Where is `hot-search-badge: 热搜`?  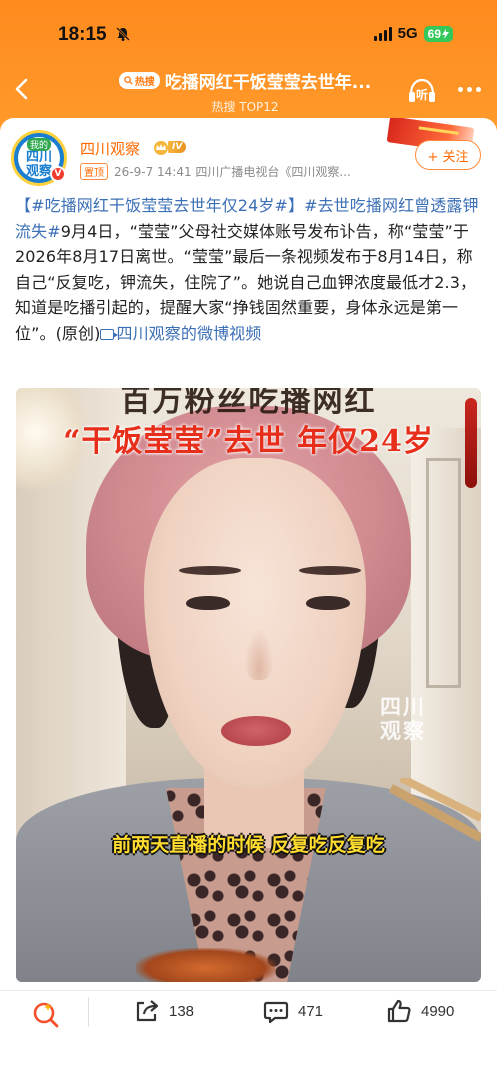 hot-search-badge: 热搜 is located at coordinates (139, 80).